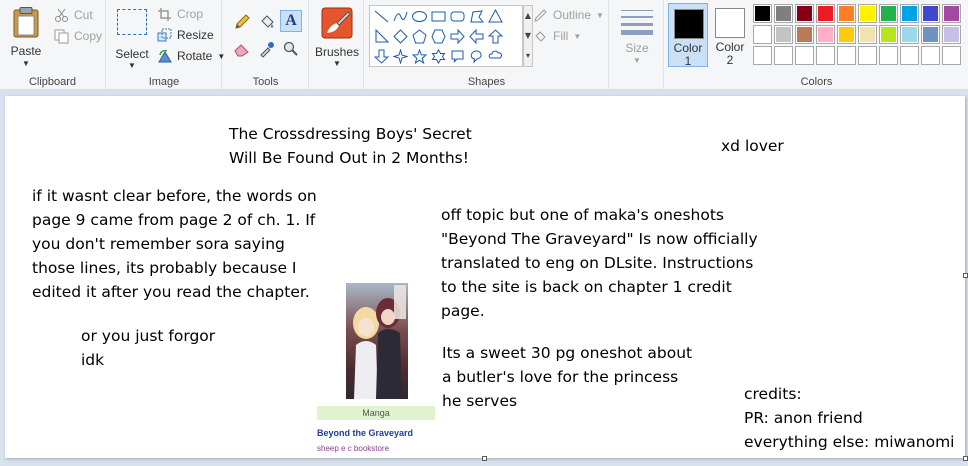 Image resolution: width=968 pixels, height=466 pixels. I want to click on image-group-label: Image, so click(164, 82).